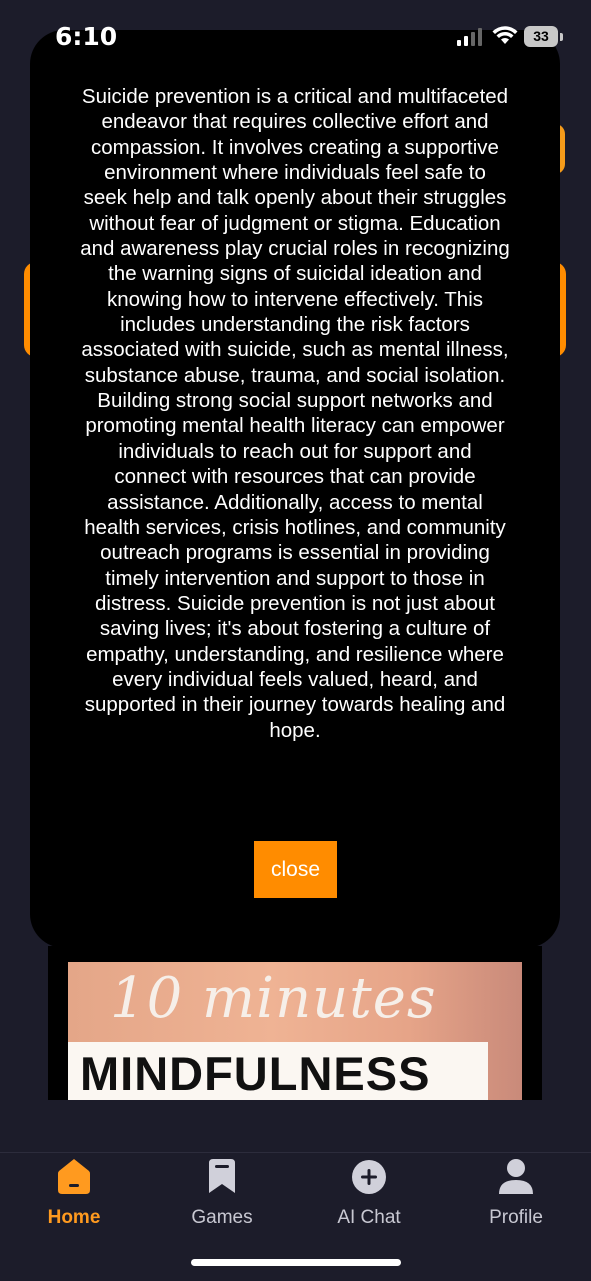 This screenshot has height=1281, width=591. Describe the element at coordinates (296, 1262) in the screenshot. I see `home-indicator` at that location.